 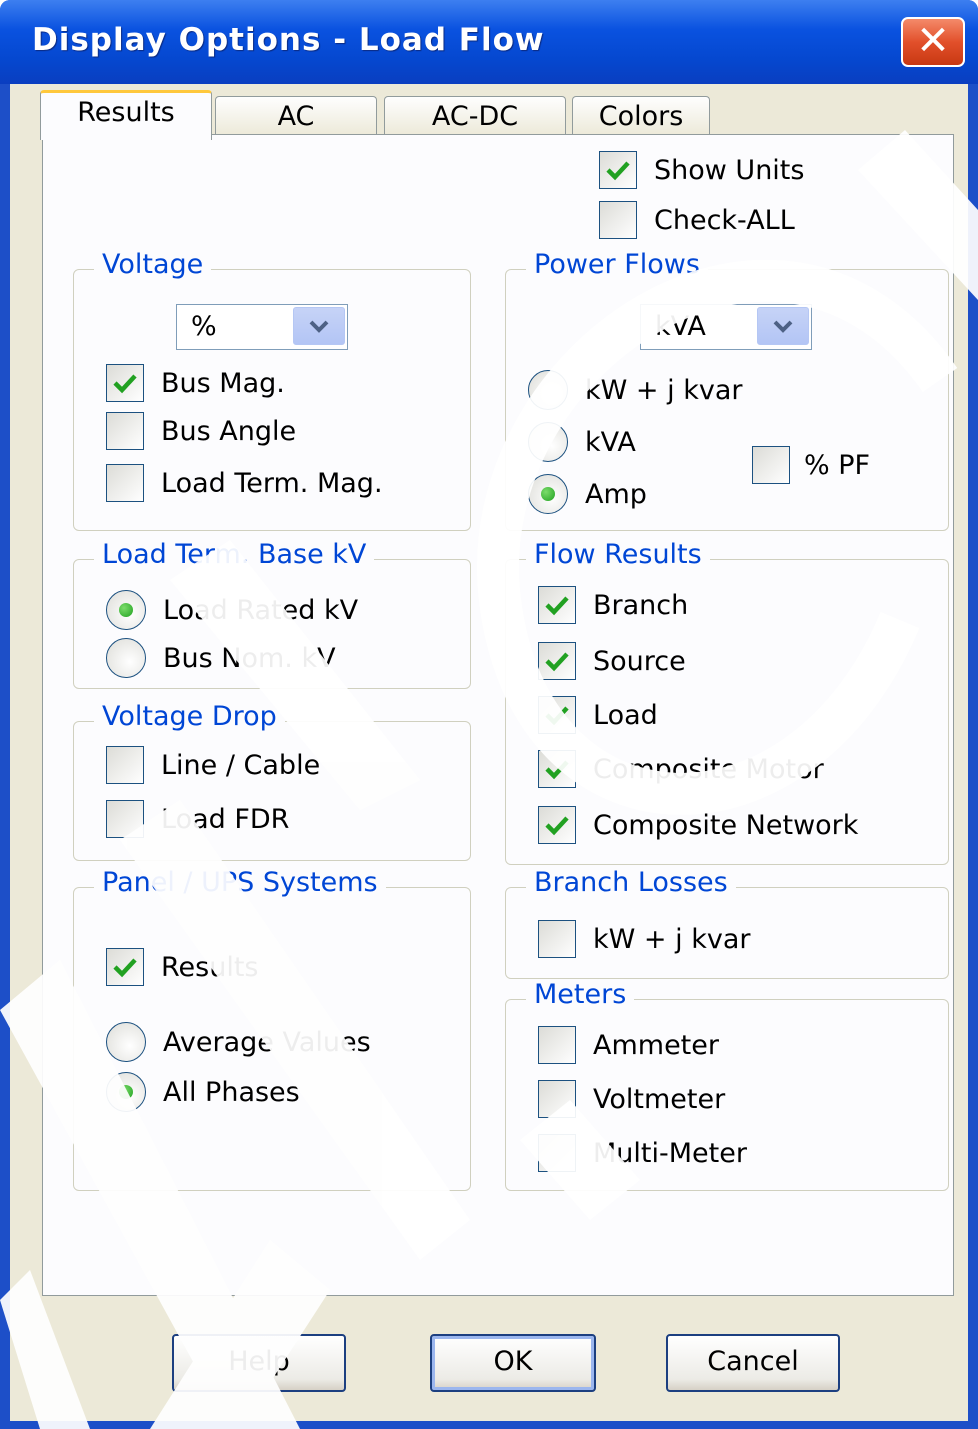 I want to click on all-phases-radio, so click(x=126, y=1092).